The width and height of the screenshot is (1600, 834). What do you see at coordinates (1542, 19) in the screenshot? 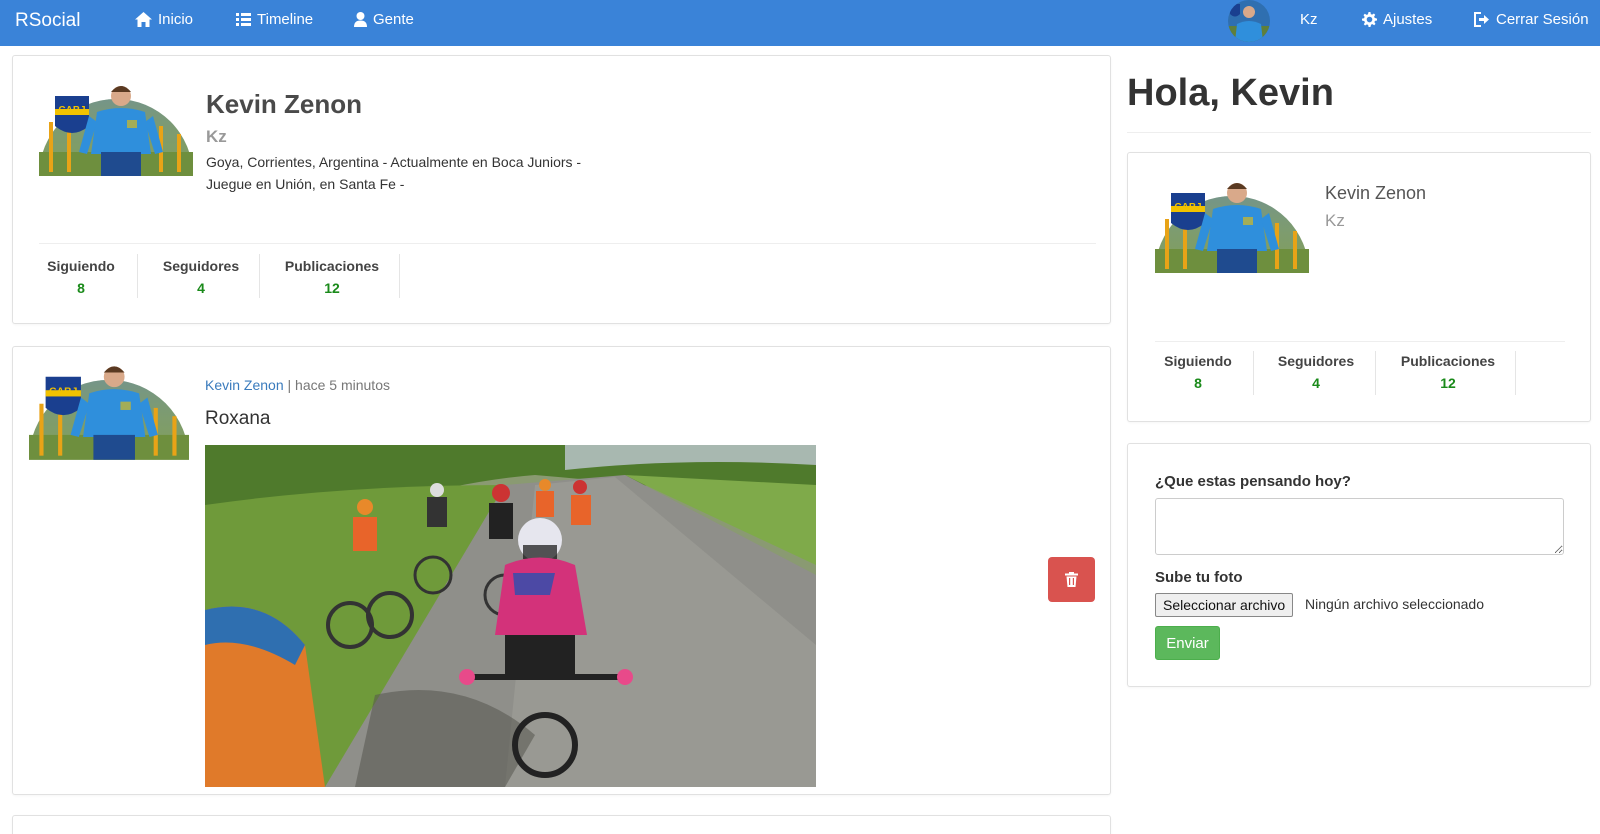
I see `nav-logout-label: Cerrar Sesión` at bounding box center [1542, 19].